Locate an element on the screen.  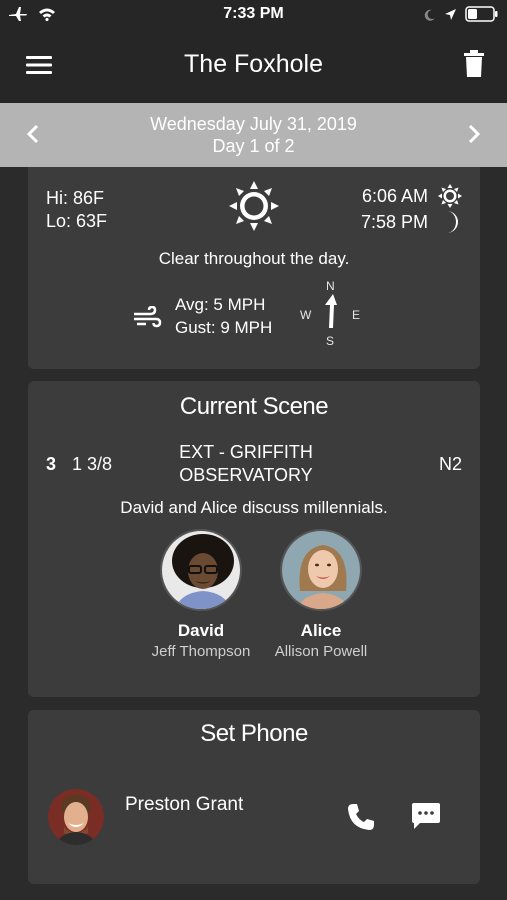
wind-gust: Gust: 9 MPH is located at coordinates (224, 327).